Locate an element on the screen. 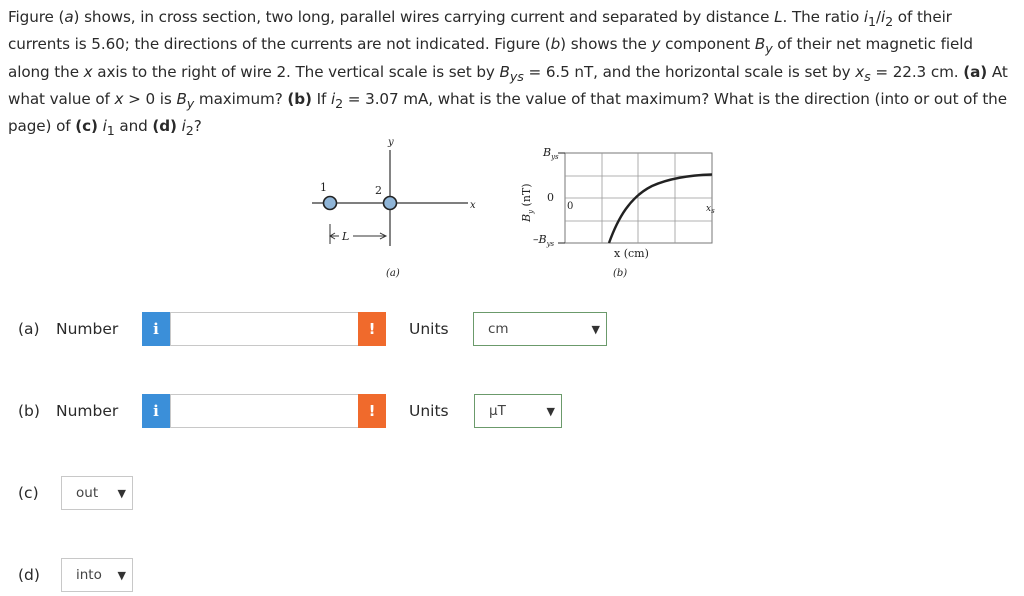 The width and height of the screenshot is (1024, 596). y-bottom-label: –Bys is located at coordinates (544, 240).